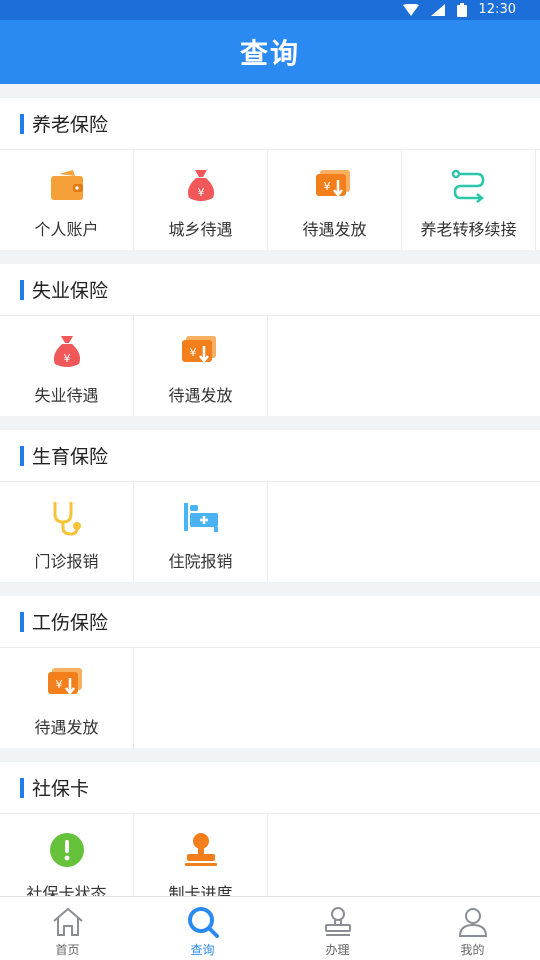 This screenshot has width=540, height=960. I want to click on grid-item-label: 门诊报销, so click(66, 561).